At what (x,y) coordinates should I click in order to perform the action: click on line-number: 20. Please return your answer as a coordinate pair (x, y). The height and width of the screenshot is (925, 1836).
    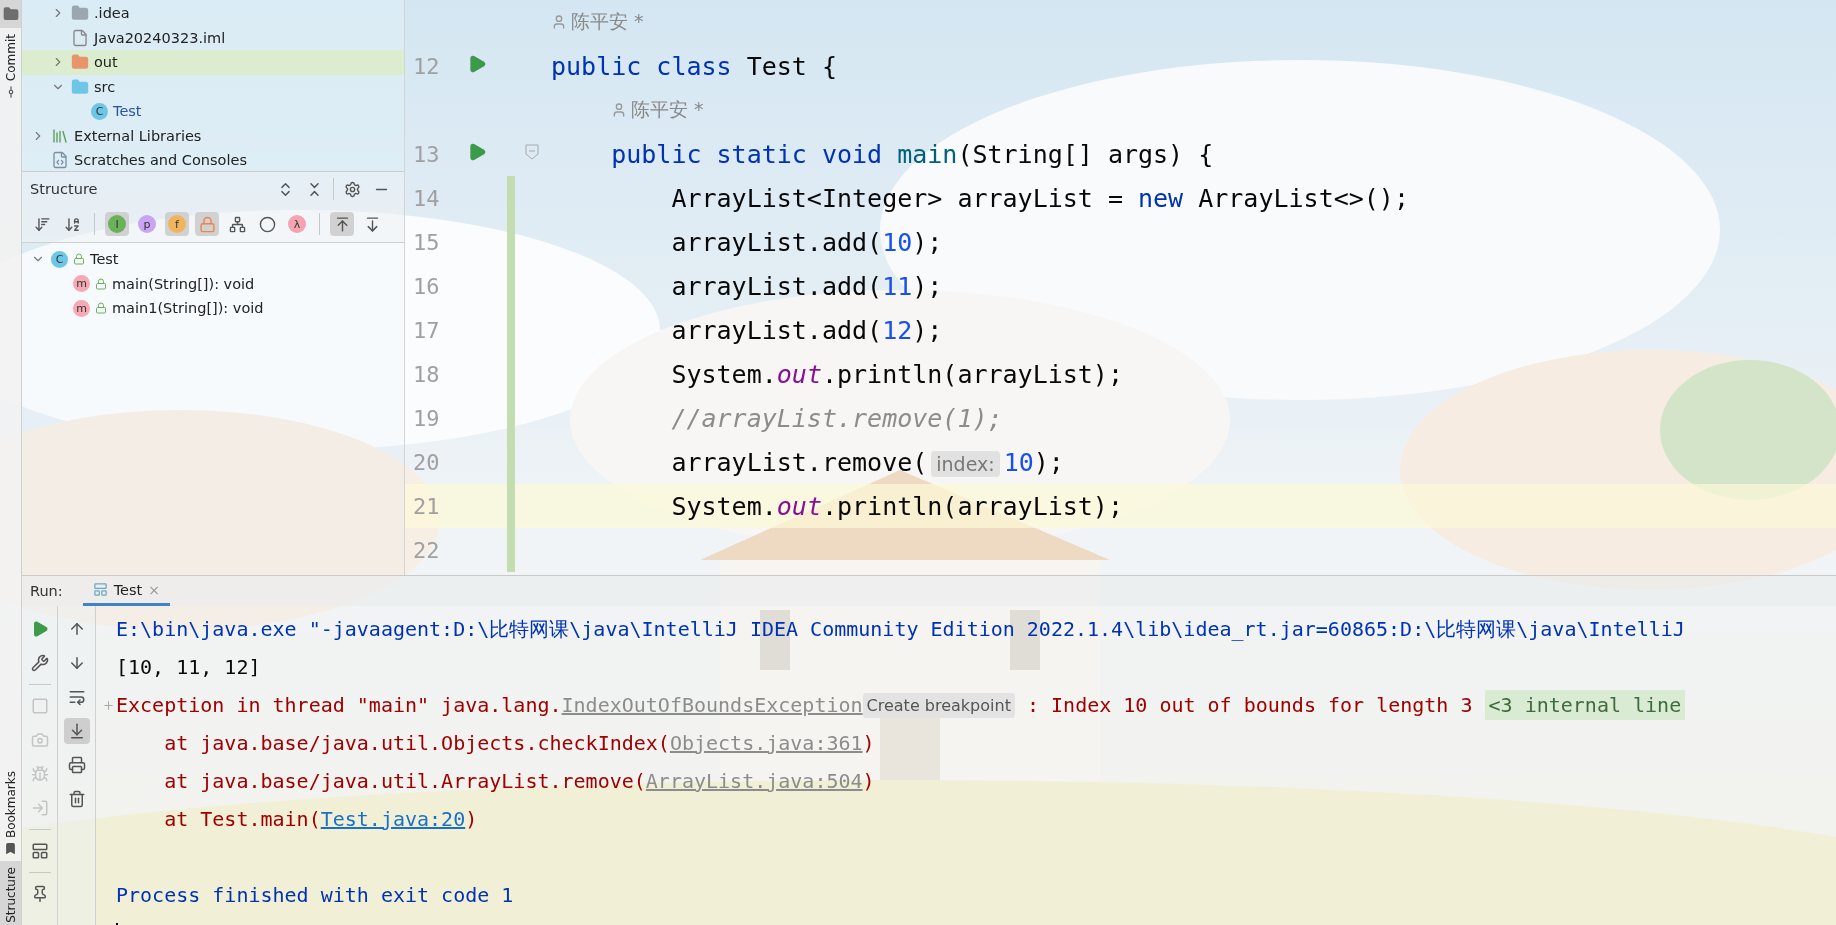
    Looking at the image, I should click on (426, 462).